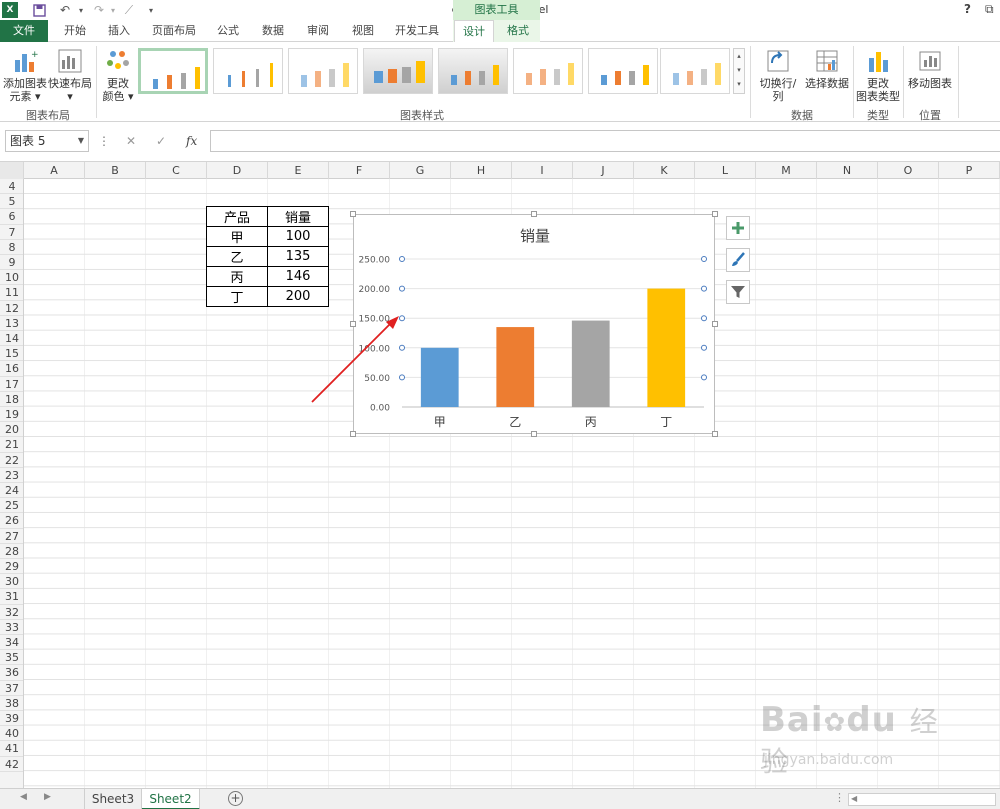 The width and height of the screenshot is (1000, 809). I want to click on quick-layout-button: 快速布局 ▾, so click(70, 75).